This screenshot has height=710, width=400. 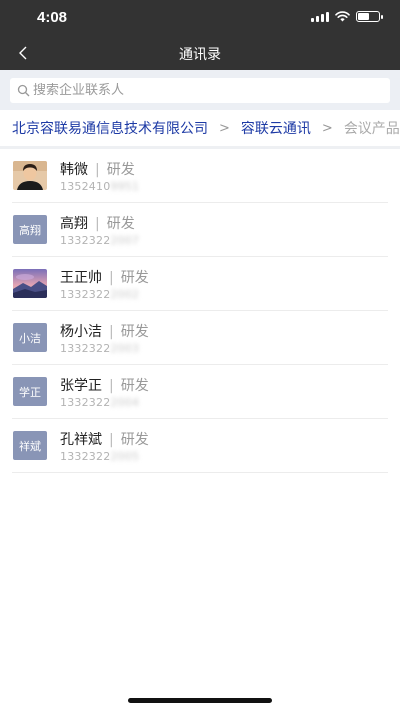 I want to click on contact-title: 高翔 | 研发, so click(x=97, y=223).